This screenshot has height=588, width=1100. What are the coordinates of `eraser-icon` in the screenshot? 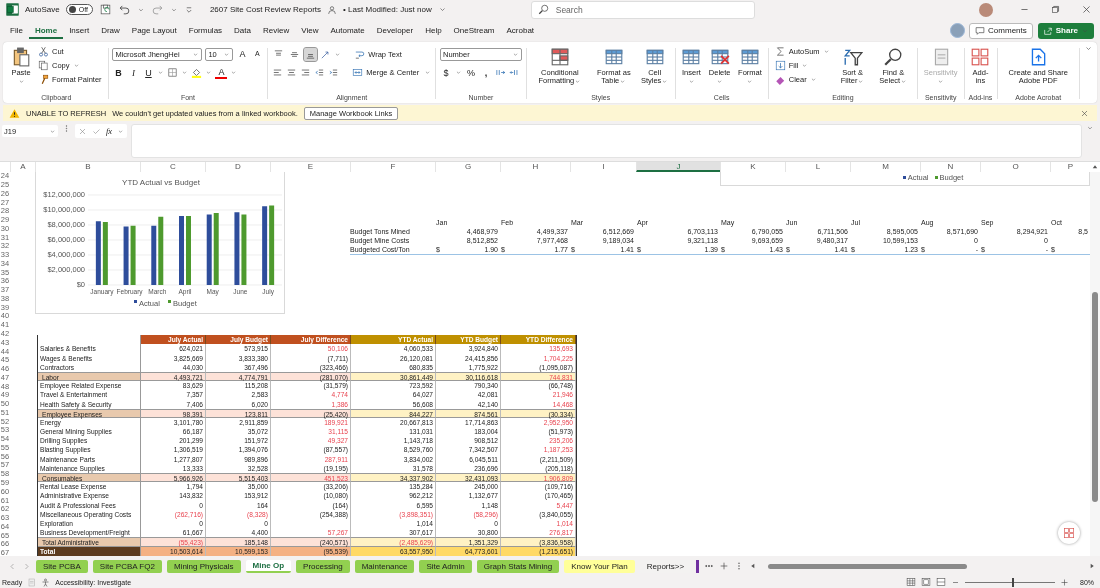 It's located at (780, 80).